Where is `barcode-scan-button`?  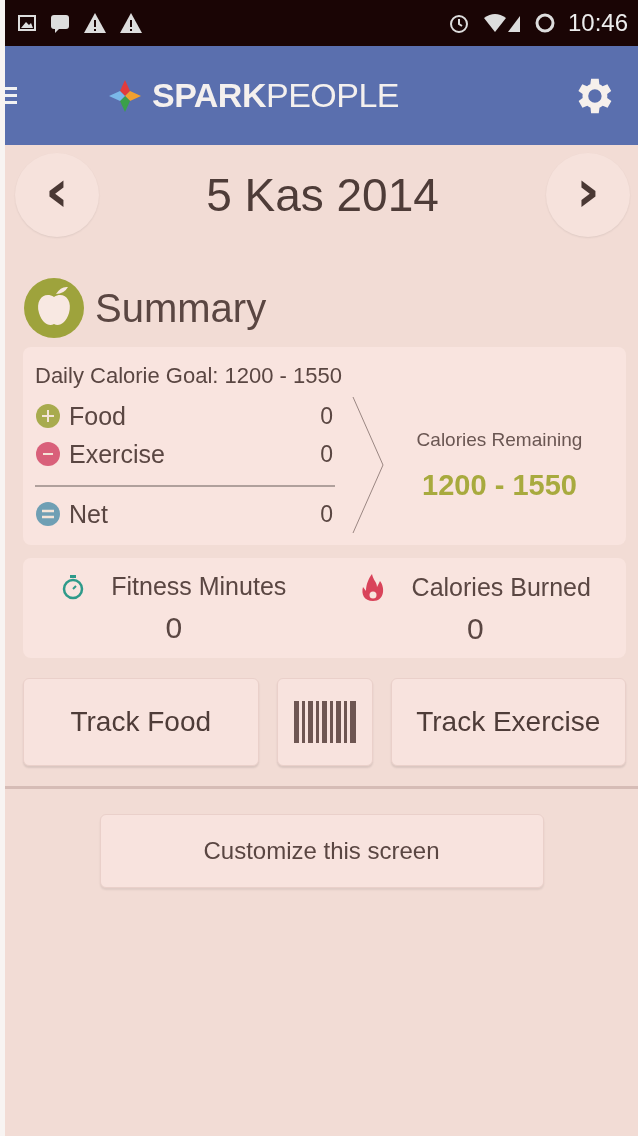
barcode-scan-button is located at coordinates (324, 722).